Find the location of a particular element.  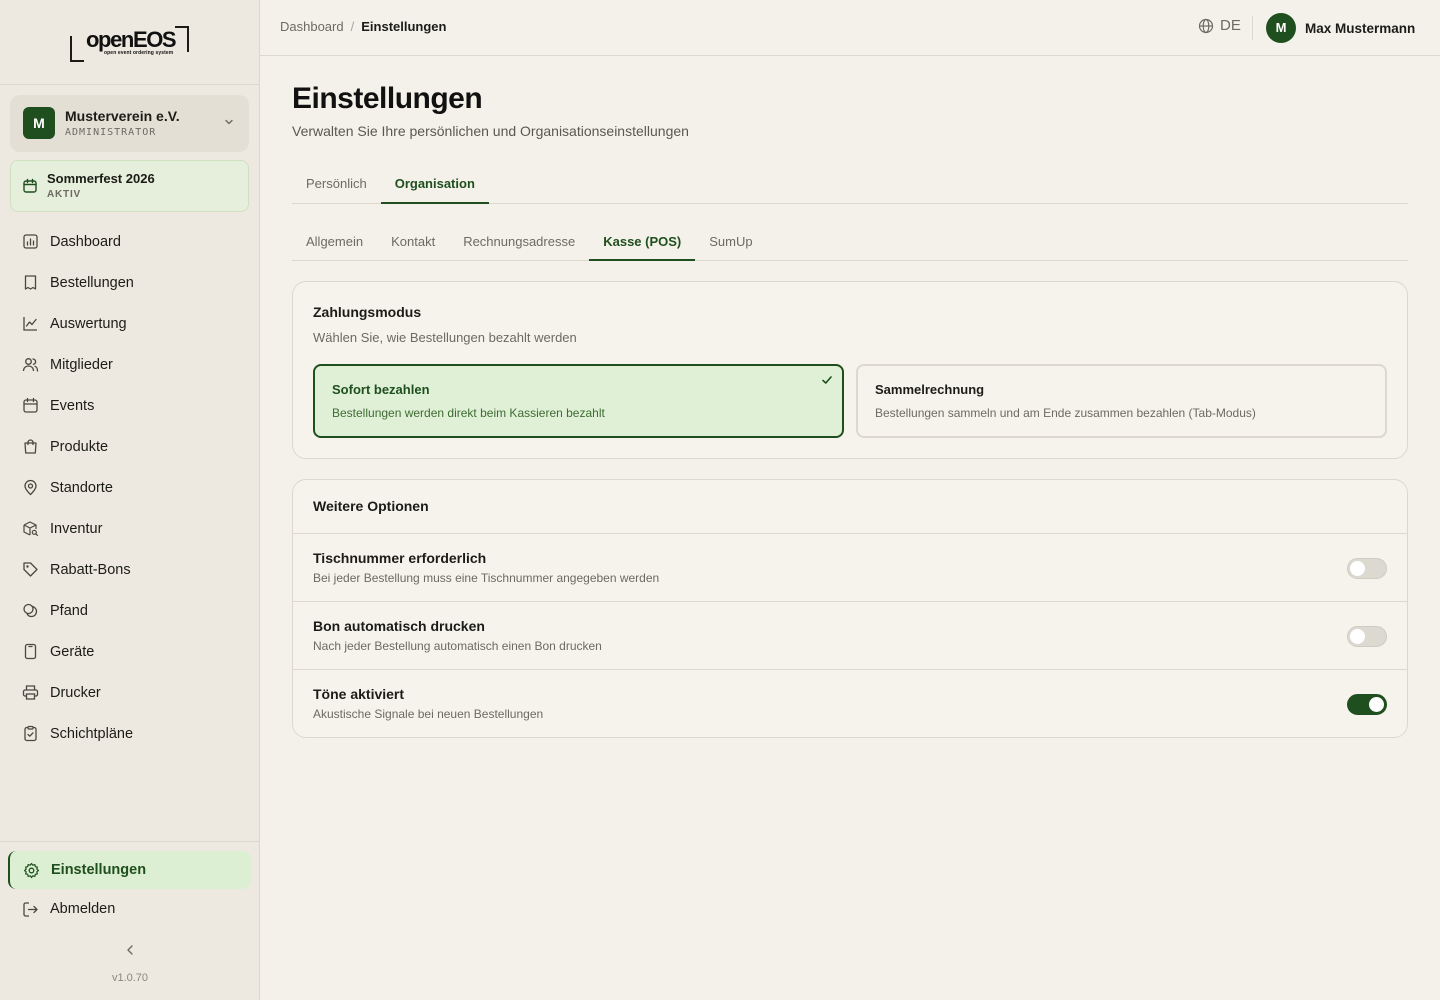

logo-bracket-right is located at coordinates (182, 39).